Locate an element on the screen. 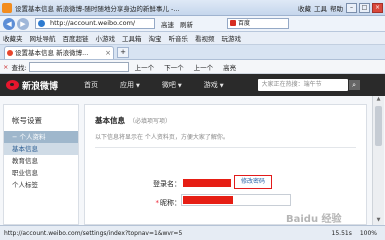 Image resolution: width=385 pixels, height=240 pixels. scroll-thumb is located at coordinates (378, 126).